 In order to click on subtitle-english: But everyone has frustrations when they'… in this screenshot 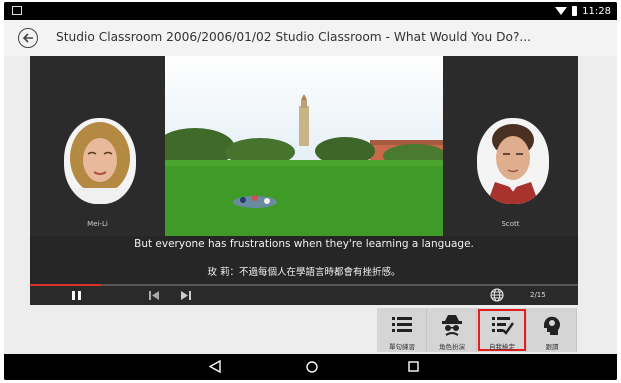, I will do `click(304, 244)`.